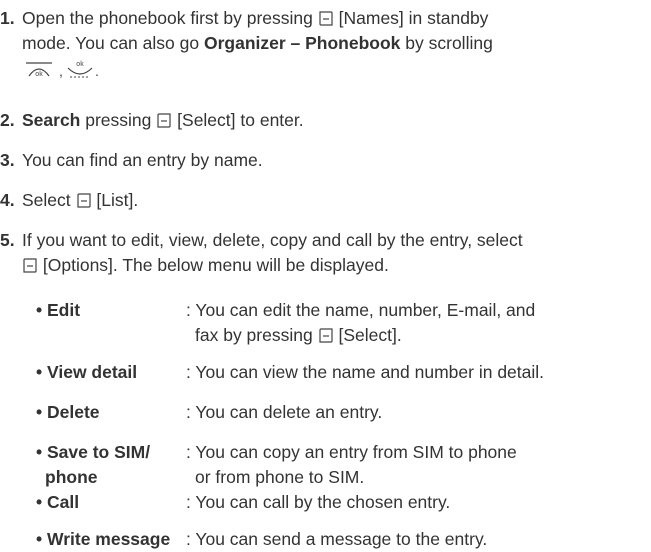 The image size is (651, 552). What do you see at coordinates (254, 335) in the screenshot?
I see `option-desc-part: fax by pressing` at bounding box center [254, 335].